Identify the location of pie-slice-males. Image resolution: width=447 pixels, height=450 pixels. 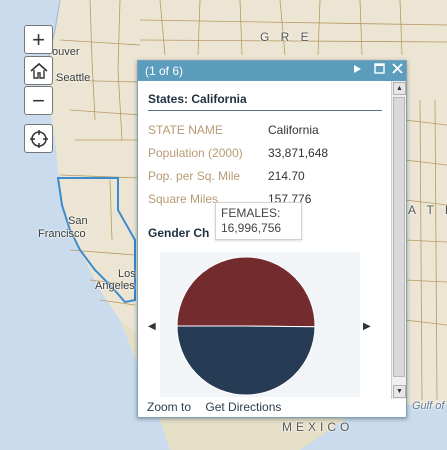
(246, 360).